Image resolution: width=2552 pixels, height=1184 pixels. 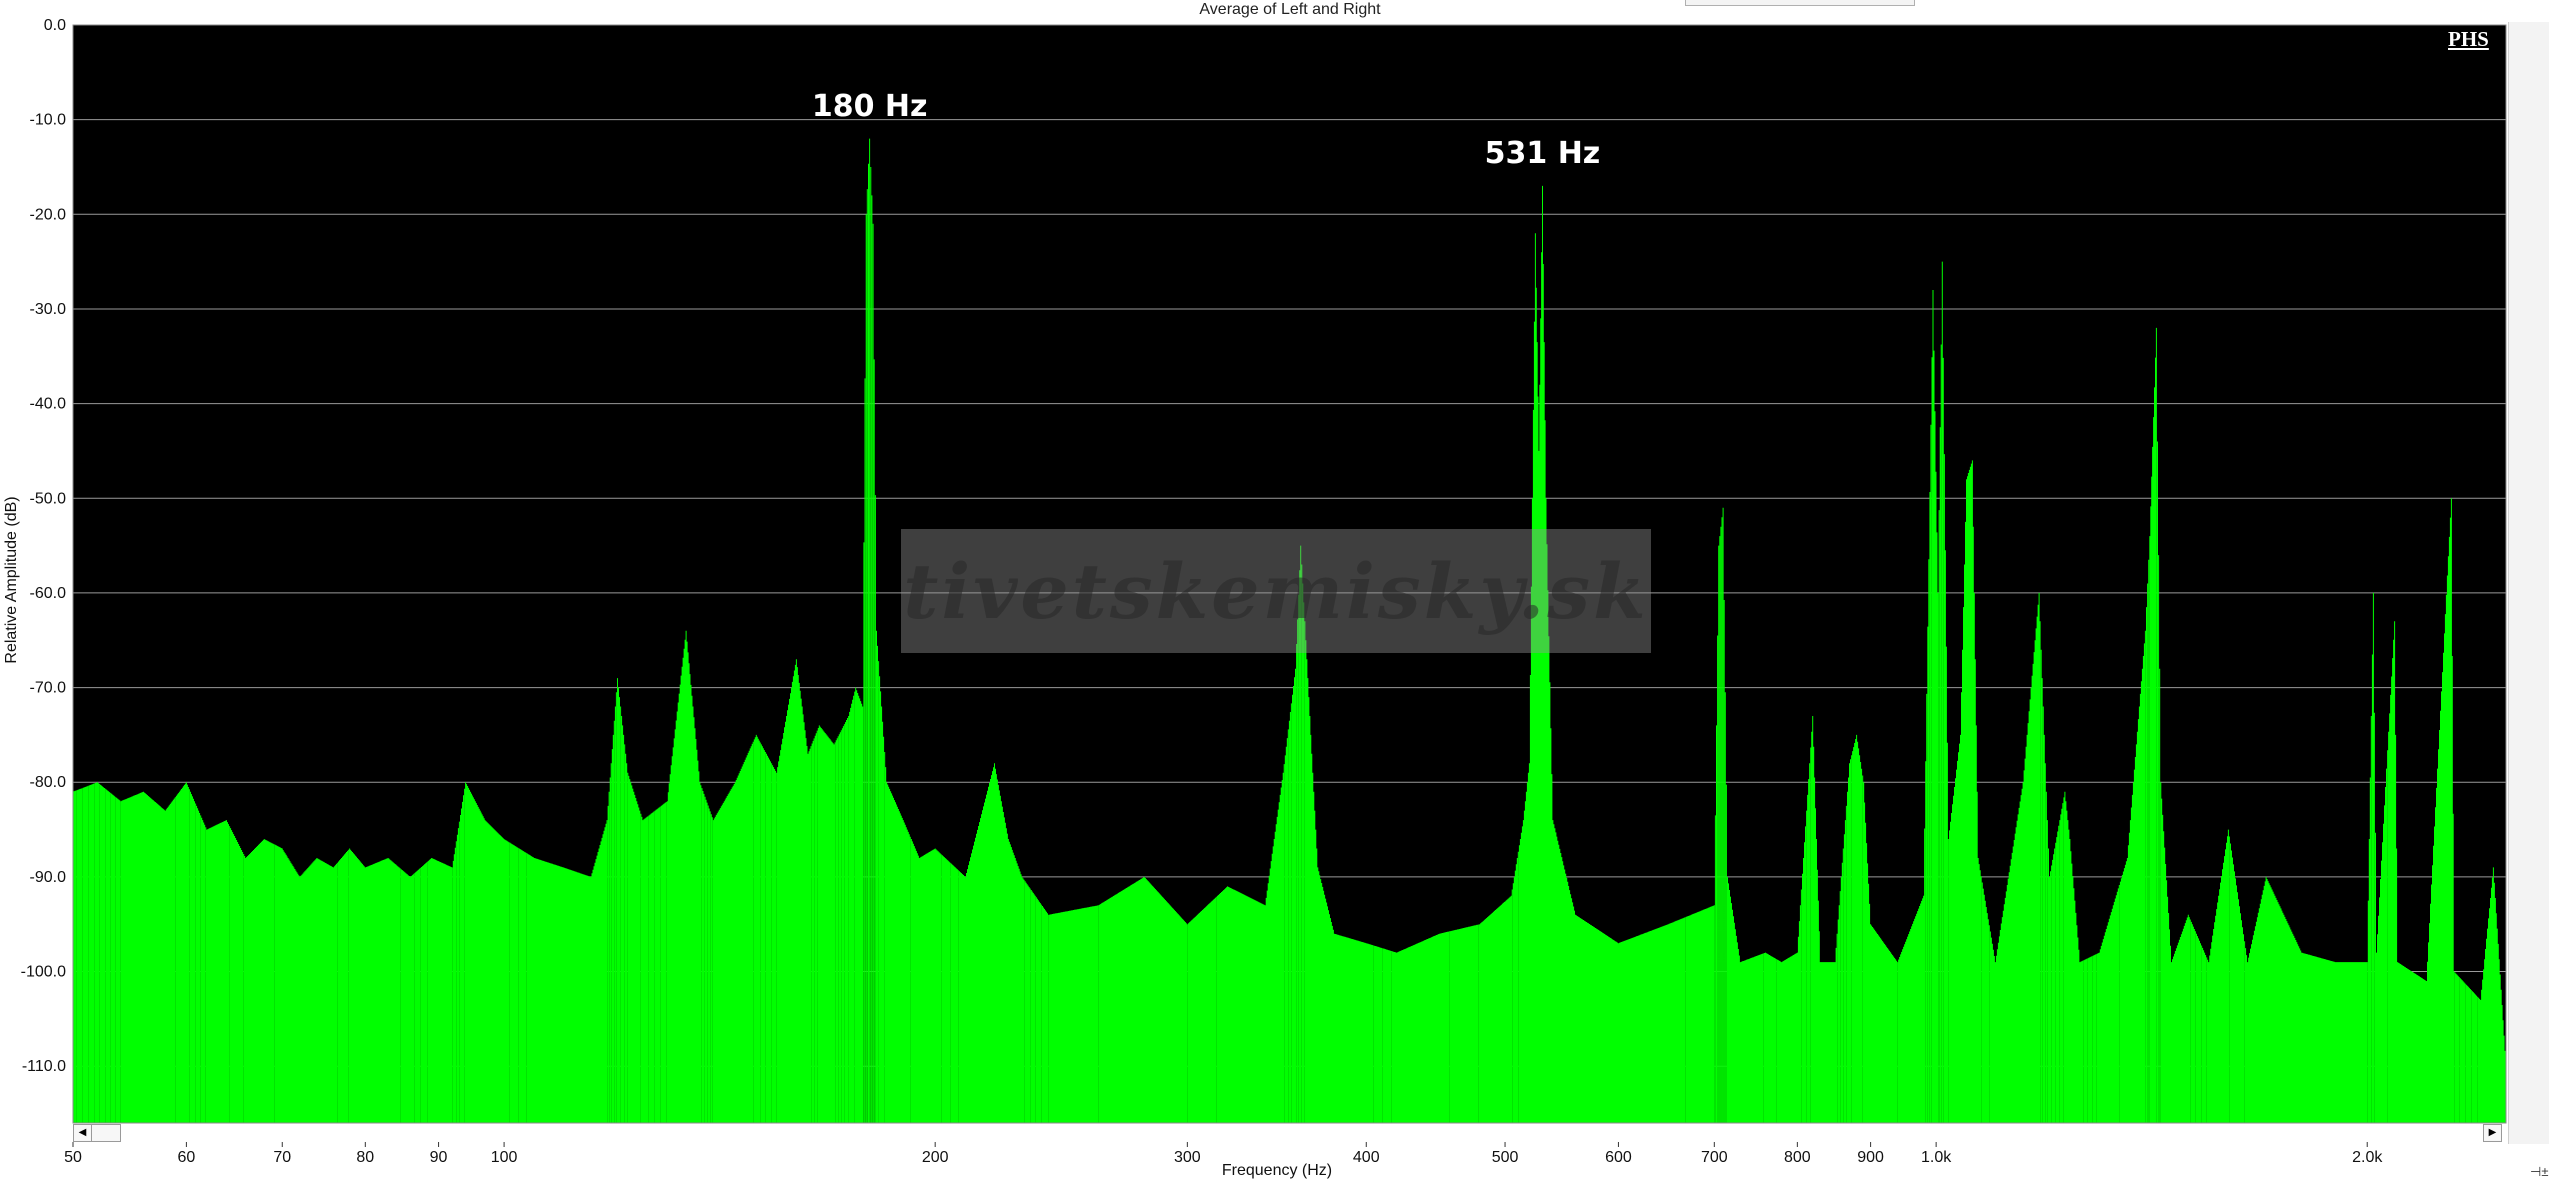 What do you see at coordinates (186, 1157) in the screenshot?
I see `x-tick-label: 60` at bounding box center [186, 1157].